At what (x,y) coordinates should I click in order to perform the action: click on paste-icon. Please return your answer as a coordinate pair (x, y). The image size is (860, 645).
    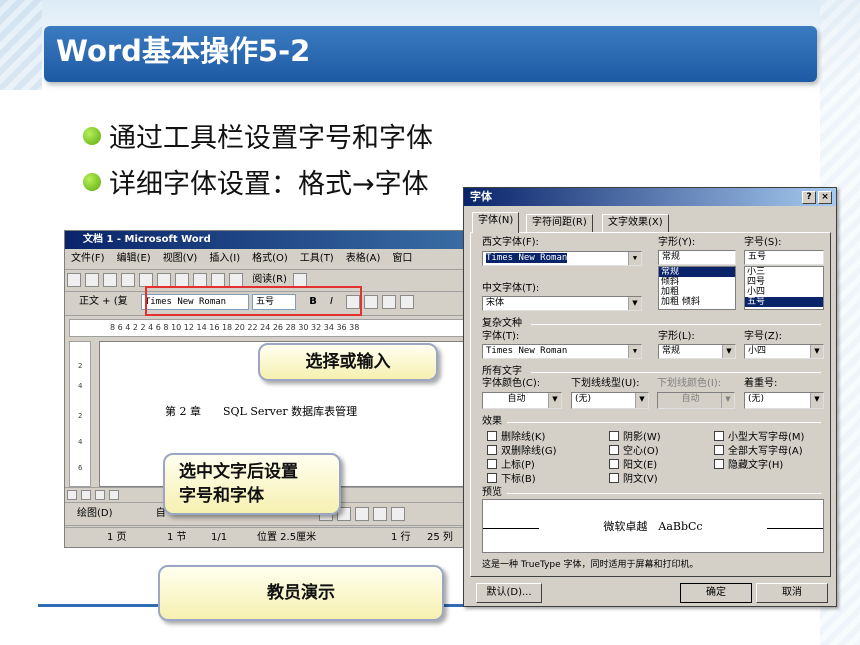
    Looking at the image, I should click on (182, 280).